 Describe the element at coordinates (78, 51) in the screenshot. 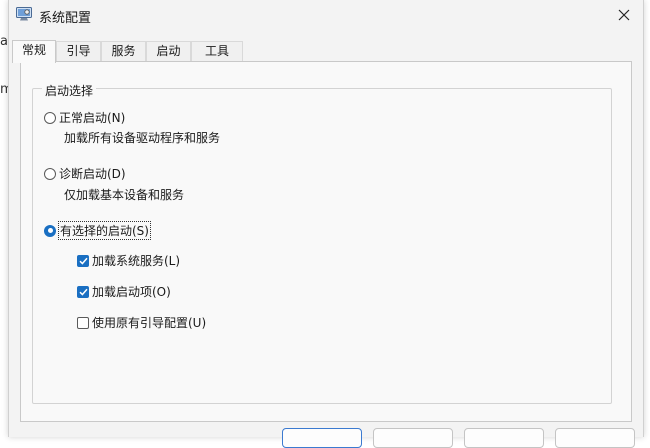

I see `tab-boot: 引导` at that location.